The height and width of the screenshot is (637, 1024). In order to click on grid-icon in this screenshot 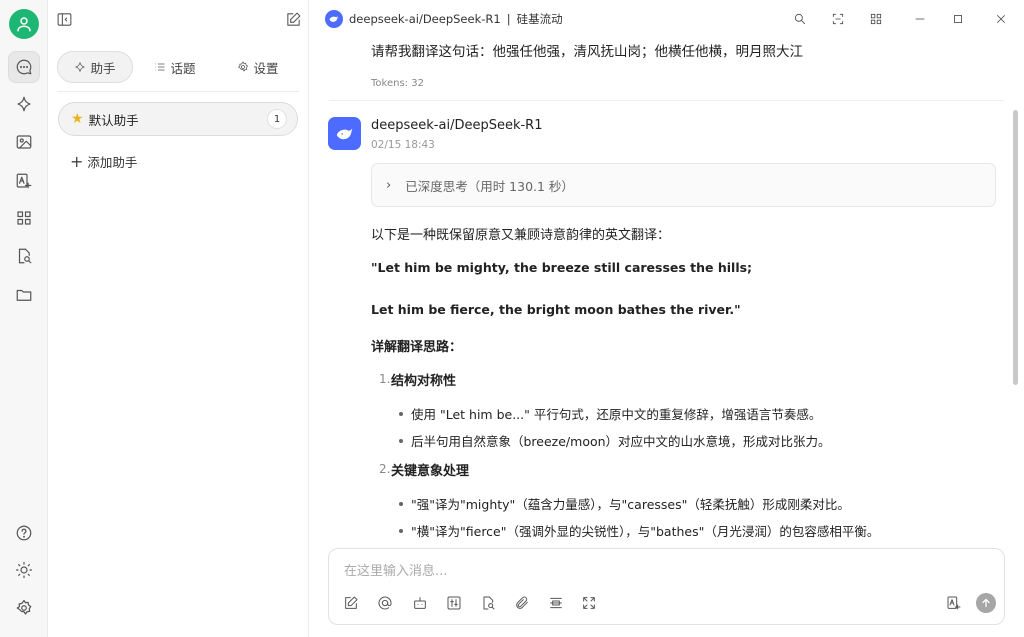, I will do `click(876, 19)`.